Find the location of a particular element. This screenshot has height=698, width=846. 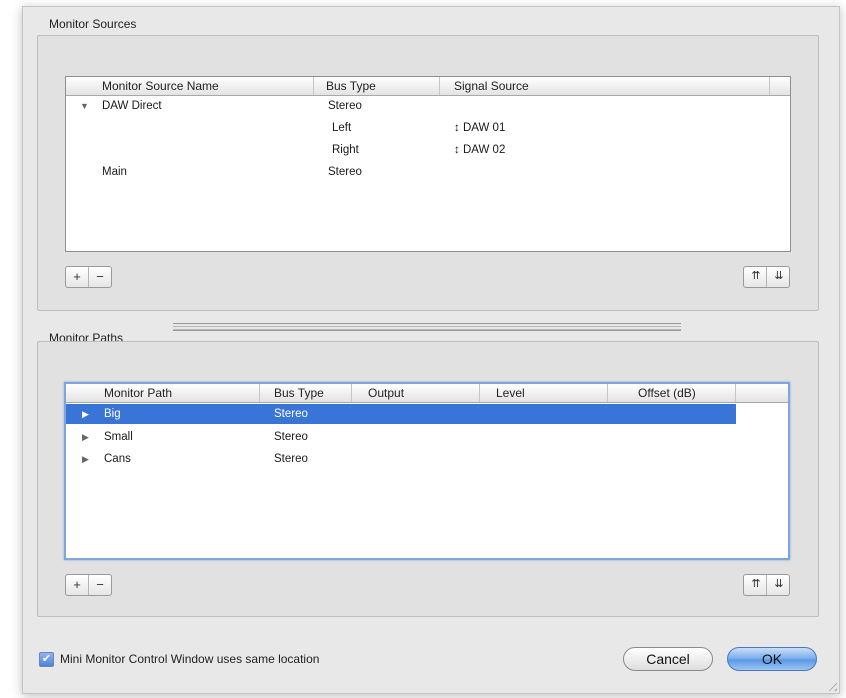

table-row-small: ▶ Small Stereo is located at coordinates (427, 437).